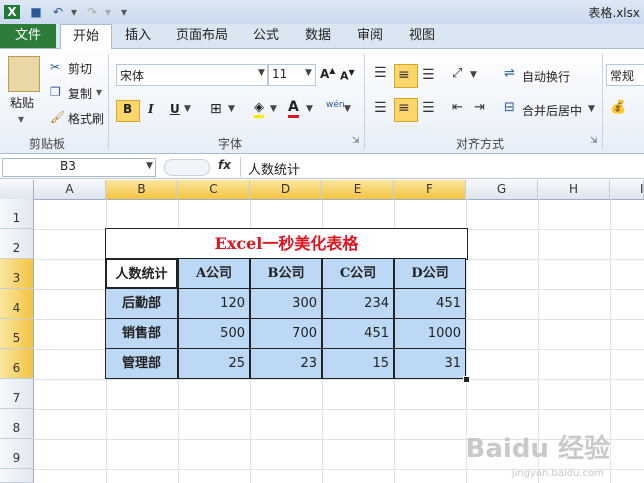 The width and height of the screenshot is (644, 483). Describe the element at coordinates (17, 244) in the screenshot. I see `row-header-2: 2` at that location.